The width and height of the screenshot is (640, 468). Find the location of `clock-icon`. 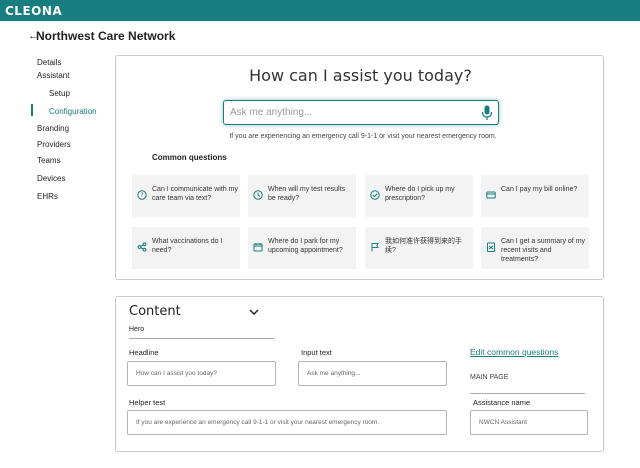

clock-icon is located at coordinates (258, 195).